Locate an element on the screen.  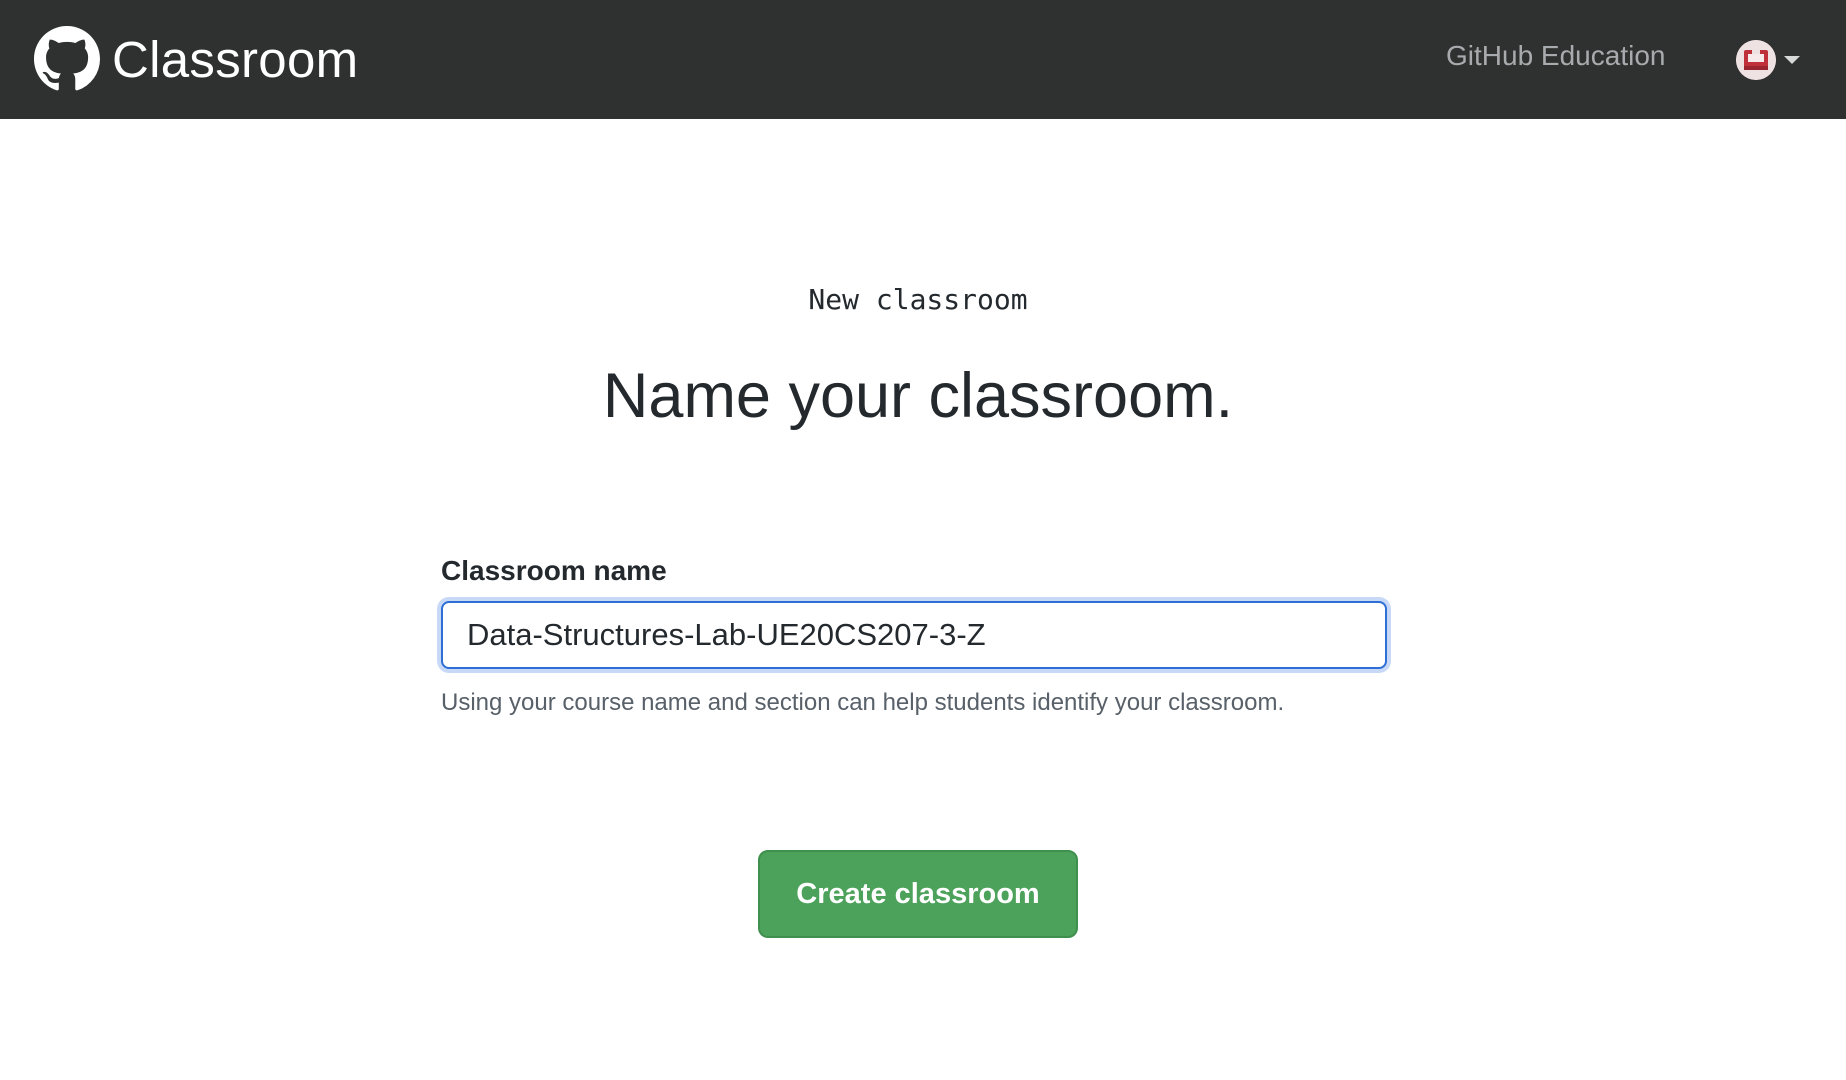
classroom-name-field-wrapper is located at coordinates (914, 635).